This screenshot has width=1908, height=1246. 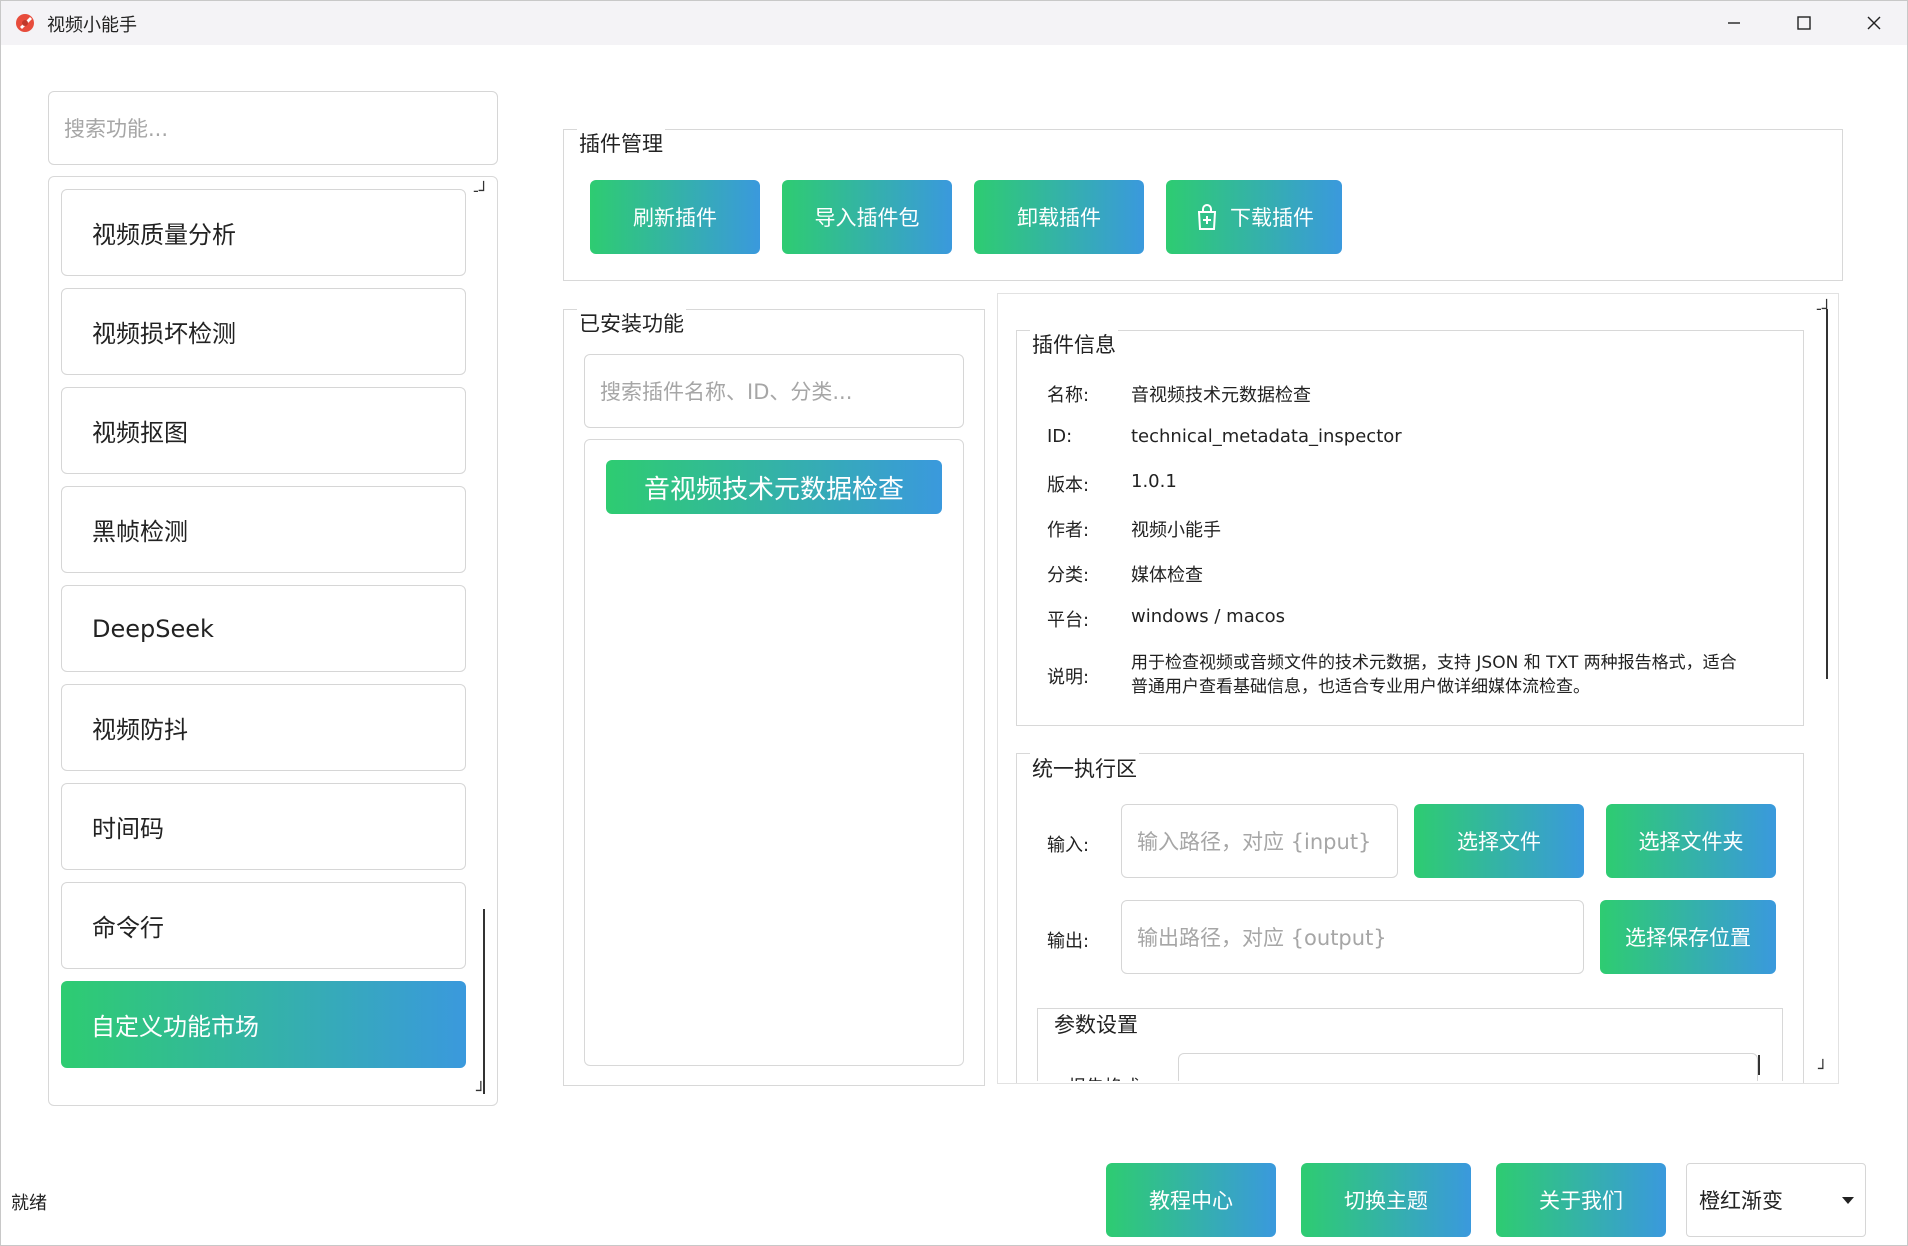 I want to click on info-id-value: technical_metadata_inspector, so click(x=1266, y=436).